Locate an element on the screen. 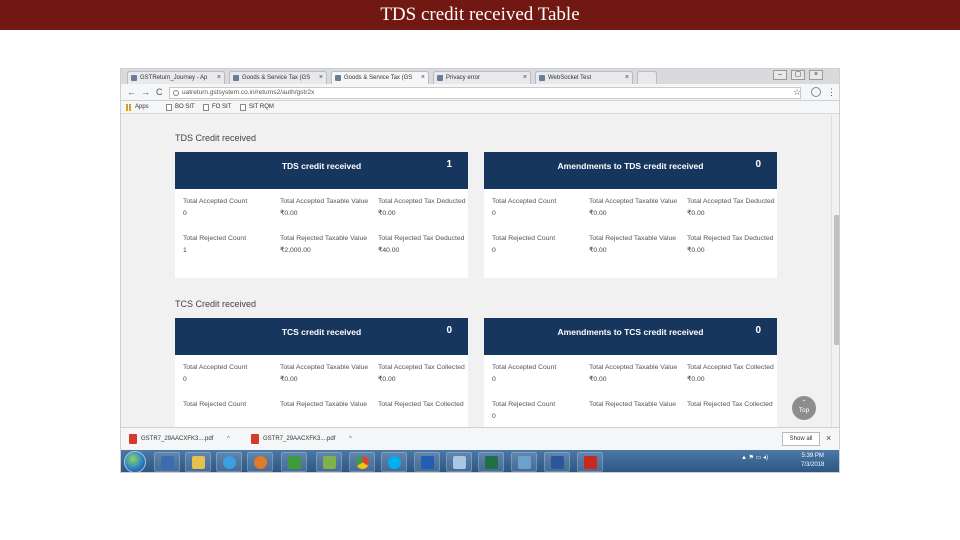 The height and width of the screenshot is (540, 960). card-header: Amendments to TCS credit received 0 is located at coordinates (630, 336).